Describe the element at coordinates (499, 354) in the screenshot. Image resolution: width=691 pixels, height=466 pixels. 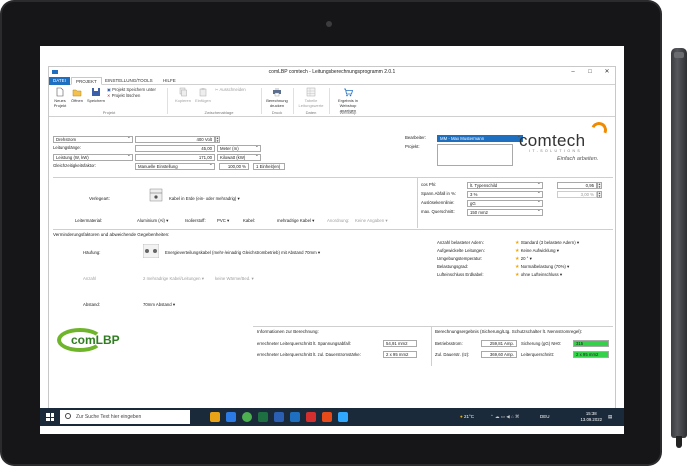
I see `continuous-current-field: 369,60 Amp.` at that location.